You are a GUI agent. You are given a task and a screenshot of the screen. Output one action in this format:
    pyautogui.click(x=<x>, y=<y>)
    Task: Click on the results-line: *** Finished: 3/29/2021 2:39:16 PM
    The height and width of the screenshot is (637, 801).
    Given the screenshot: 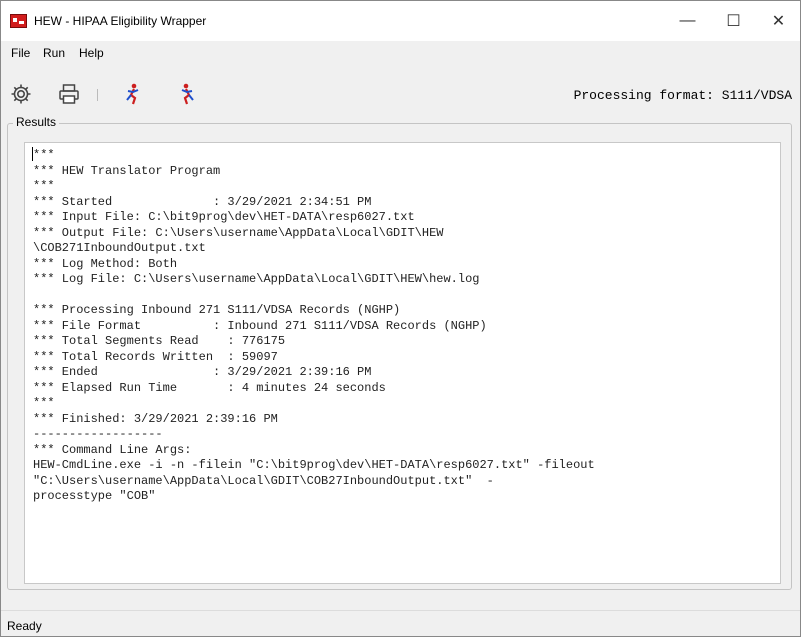 What is the action you would take?
    pyautogui.click(x=155, y=418)
    